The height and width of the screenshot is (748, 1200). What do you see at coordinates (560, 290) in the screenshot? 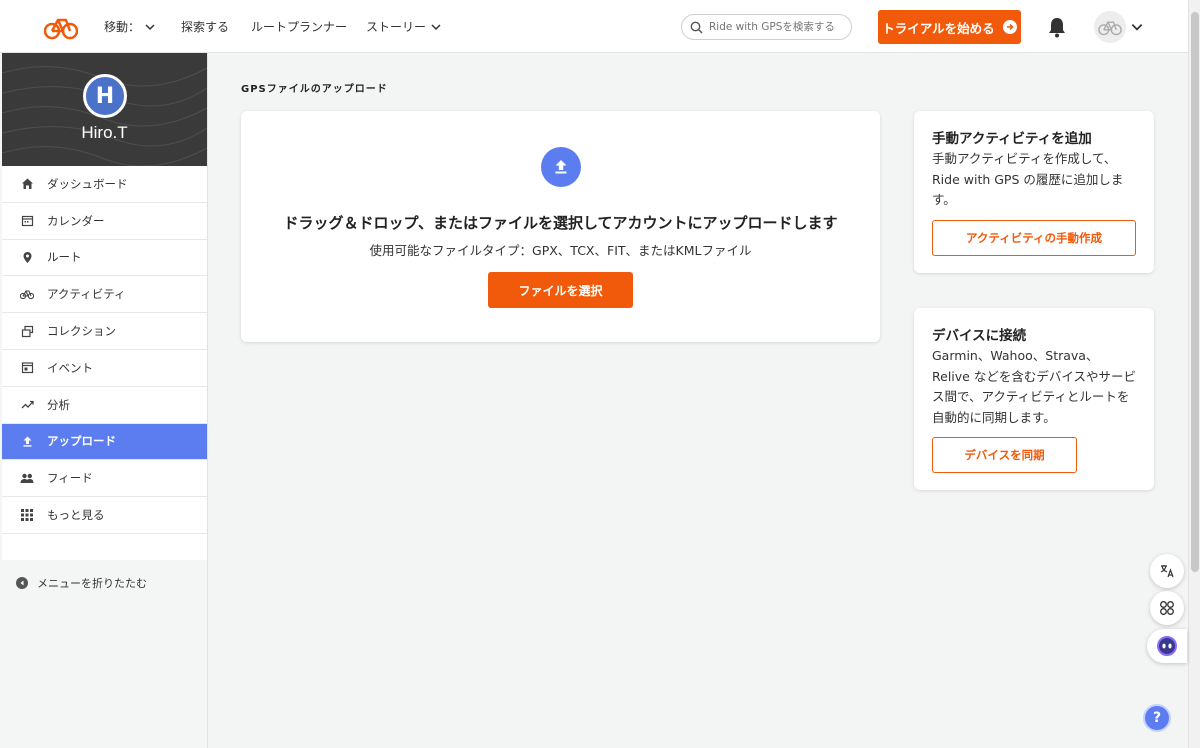
I see `choose-file-button: ファイルを選択` at bounding box center [560, 290].